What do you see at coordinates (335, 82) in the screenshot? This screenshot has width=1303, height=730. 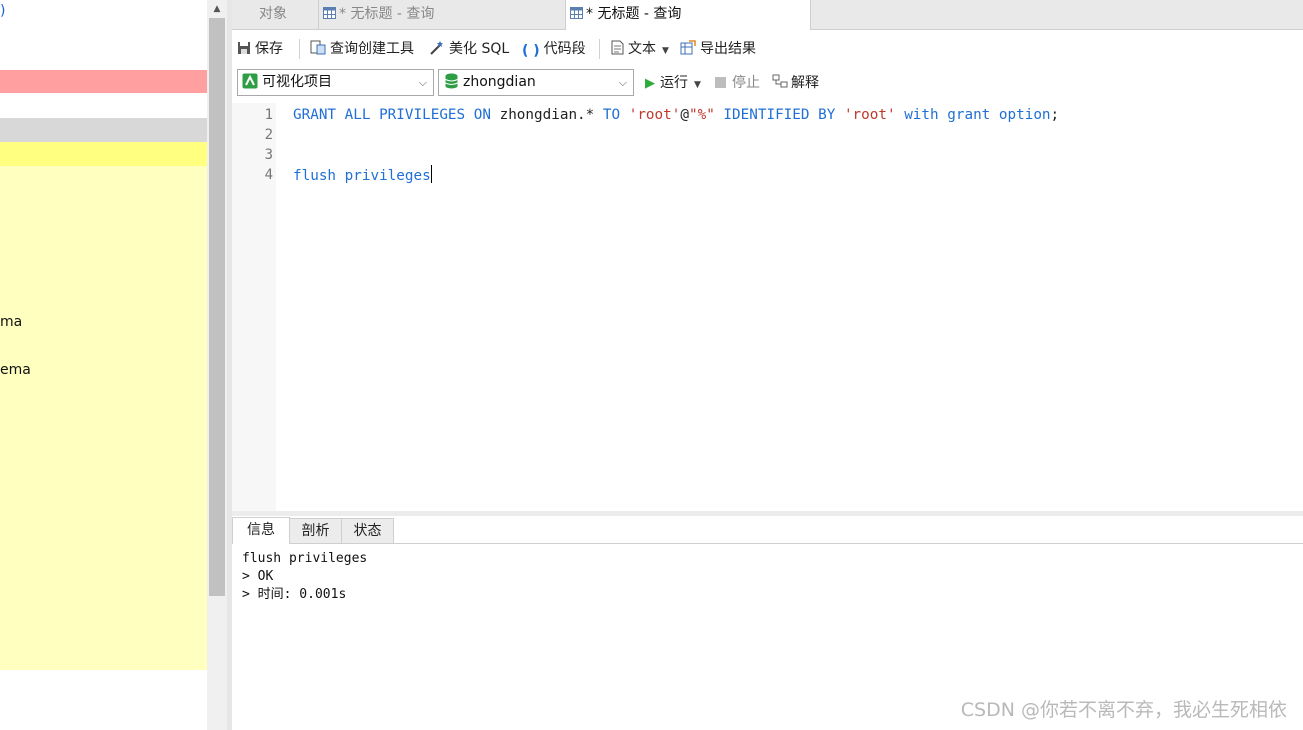 I see `connection-select: 可视化项目 ⌵` at bounding box center [335, 82].